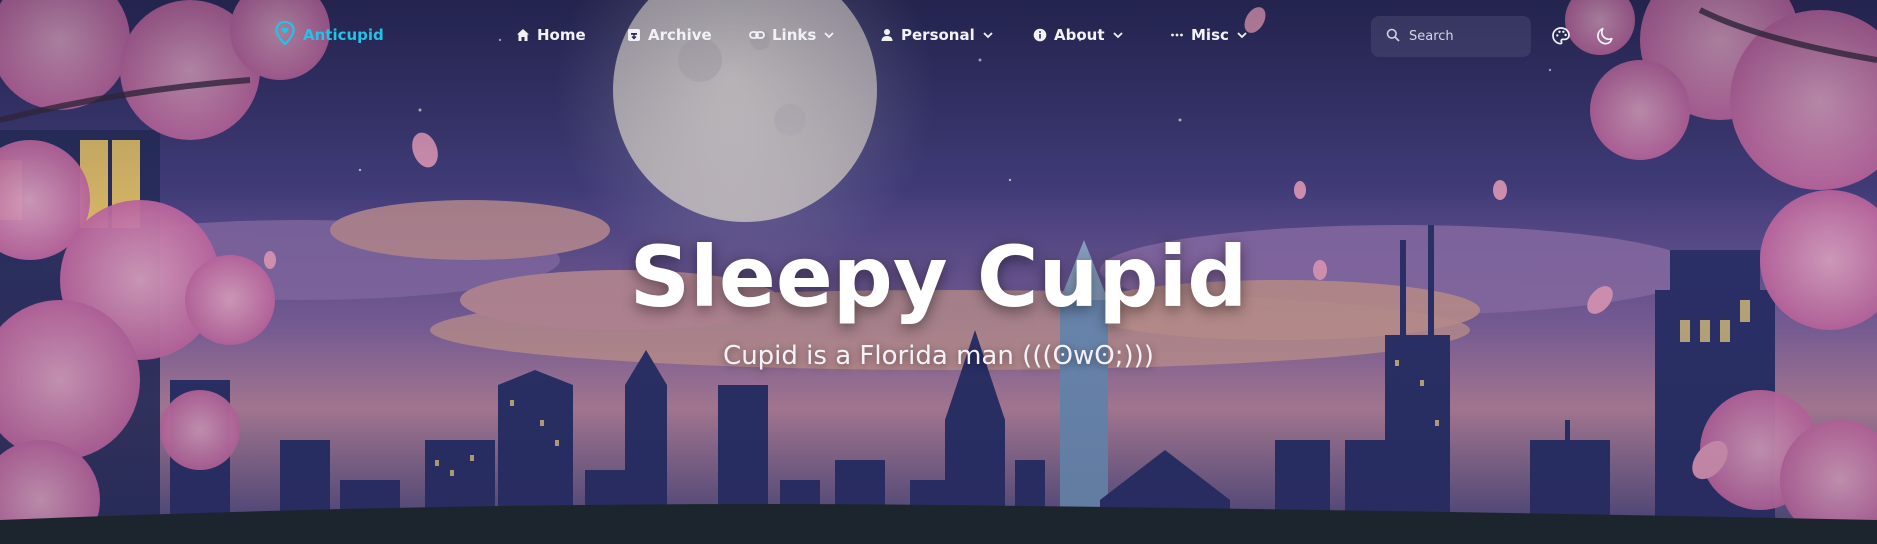  Describe the element at coordinates (285, 34) in the screenshot. I see `map-pin-heart-icon` at that location.